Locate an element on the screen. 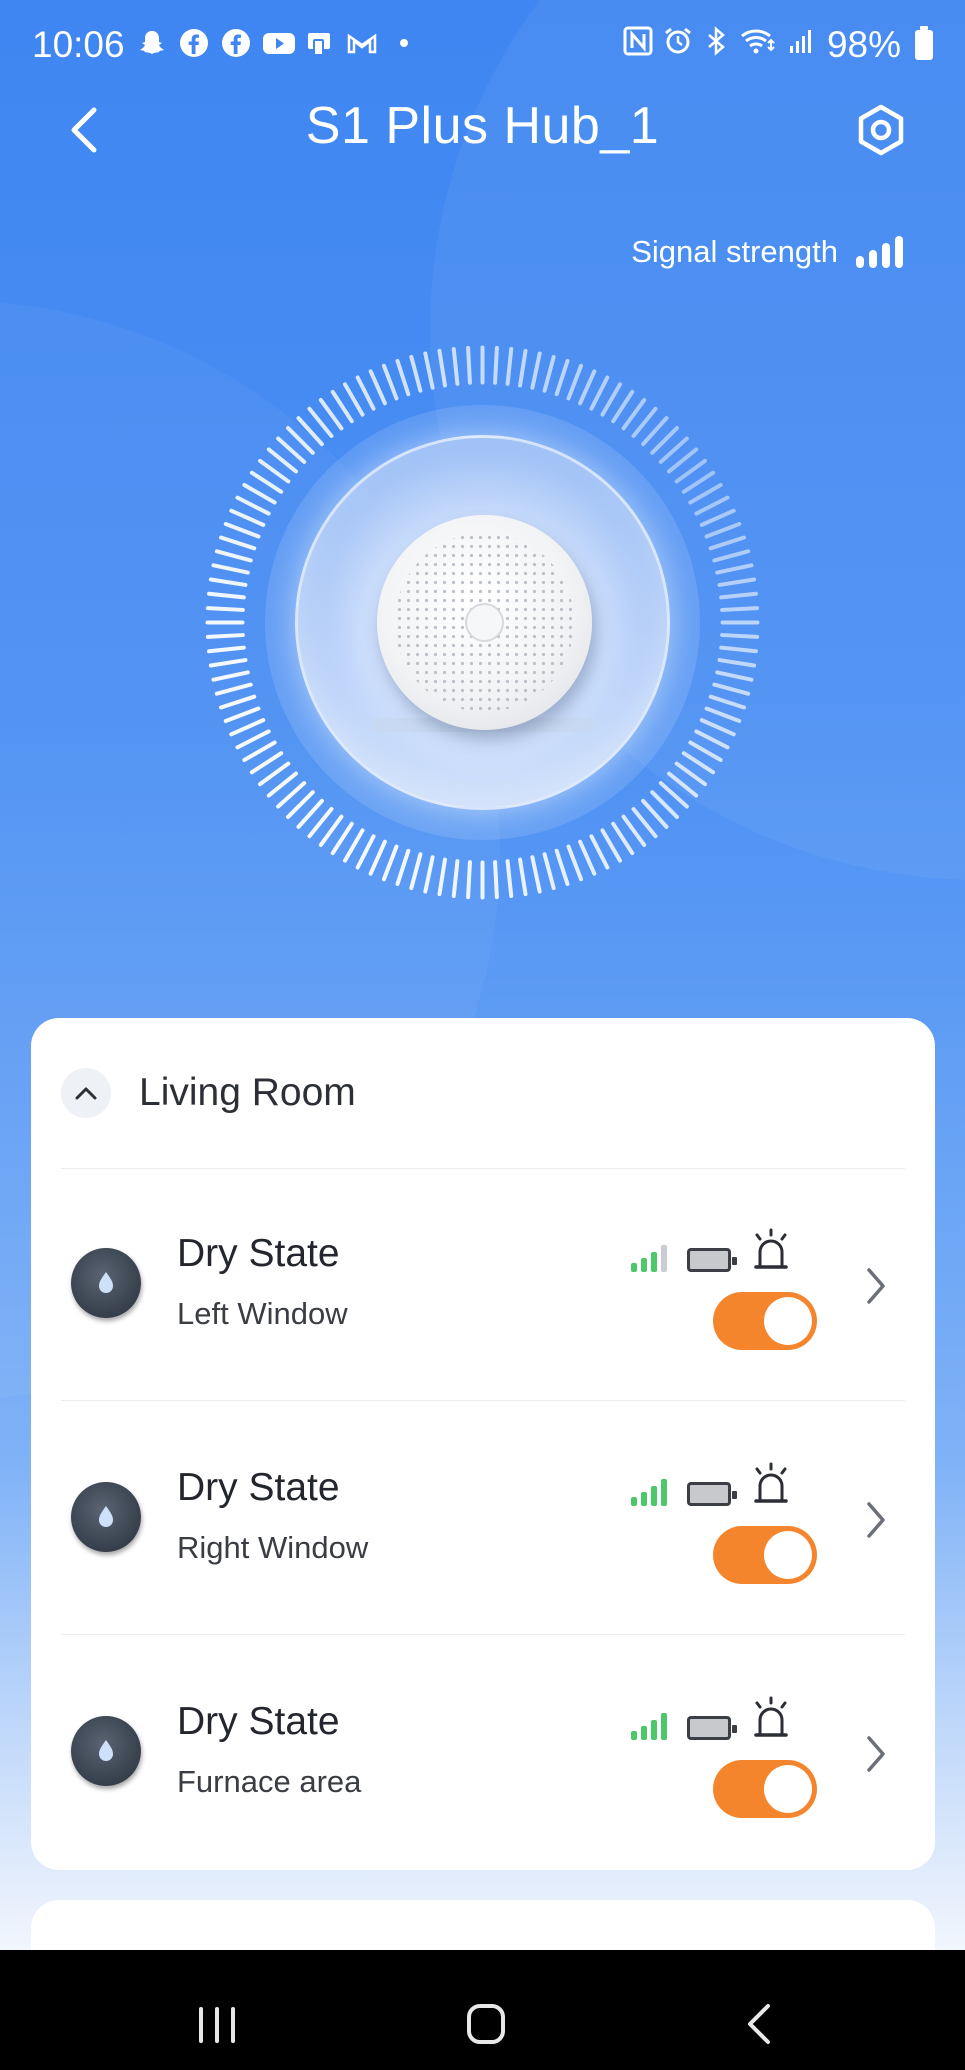 Image resolution: width=965 pixels, height=2070 pixels. recent-apps-icon is located at coordinates (217, 2025).